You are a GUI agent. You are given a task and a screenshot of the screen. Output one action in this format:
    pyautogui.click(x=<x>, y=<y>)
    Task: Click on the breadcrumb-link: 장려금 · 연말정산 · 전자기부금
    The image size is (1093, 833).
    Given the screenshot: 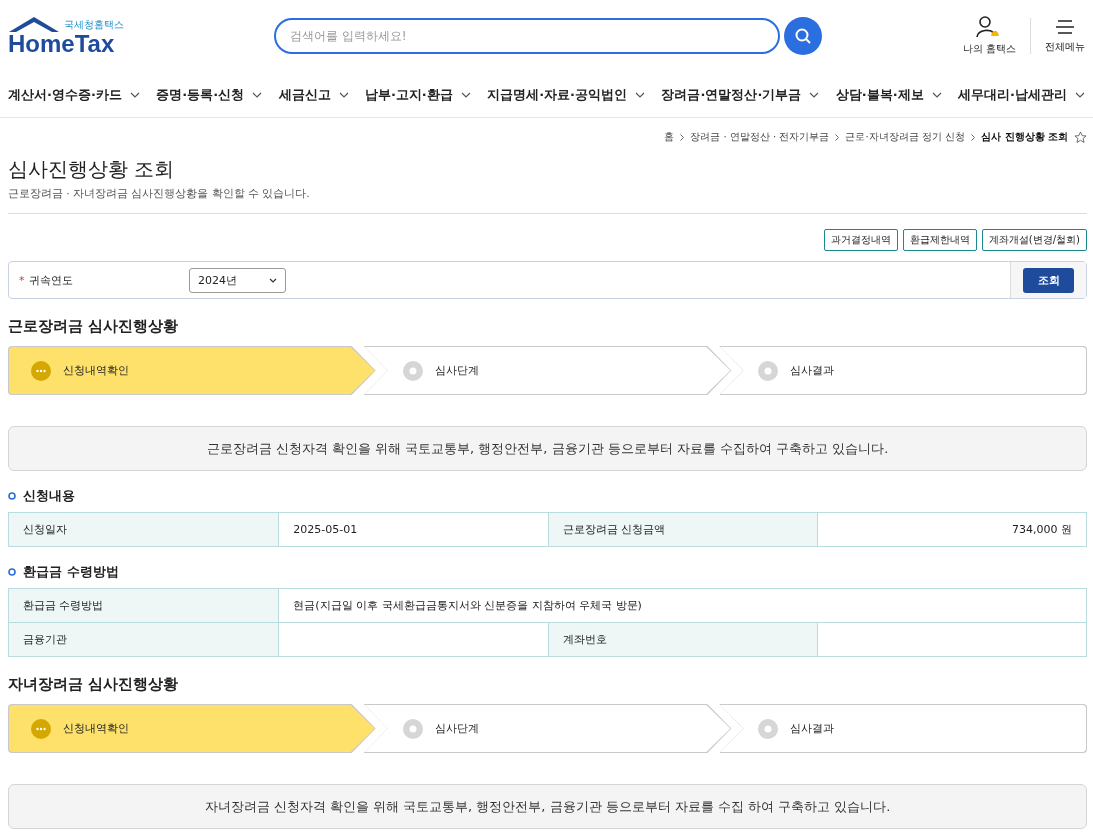 What is the action you would take?
    pyautogui.click(x=760, y=137)
    